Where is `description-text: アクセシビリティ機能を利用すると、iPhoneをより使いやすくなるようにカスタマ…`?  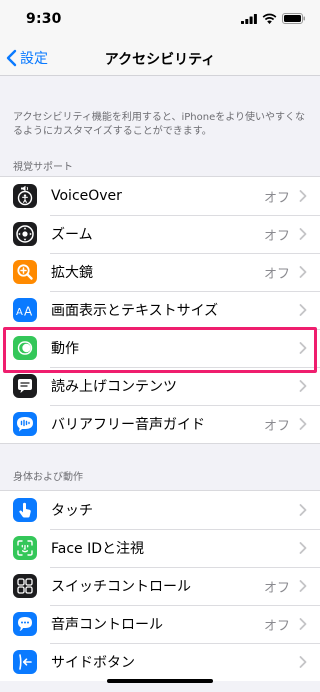 description-text: アクセシビリティ機能を利用すると、iPhoneをより使いやすくなるようにカスタマ… is located at coordinates (159, 124).